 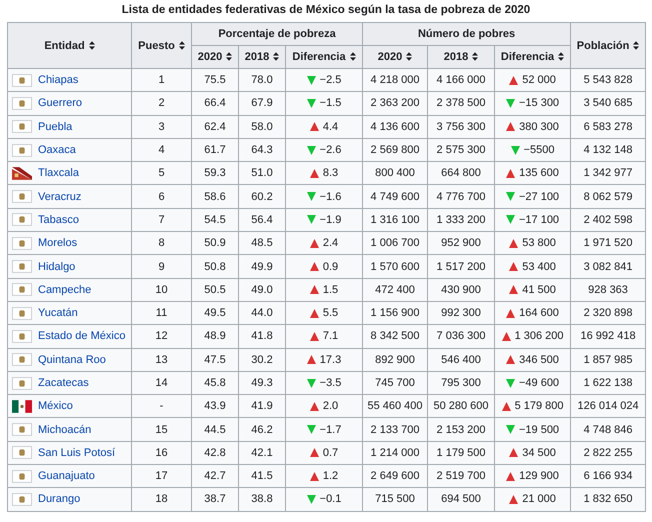 I want to click on table-cell: 50.5, so click(x=215, y=290).